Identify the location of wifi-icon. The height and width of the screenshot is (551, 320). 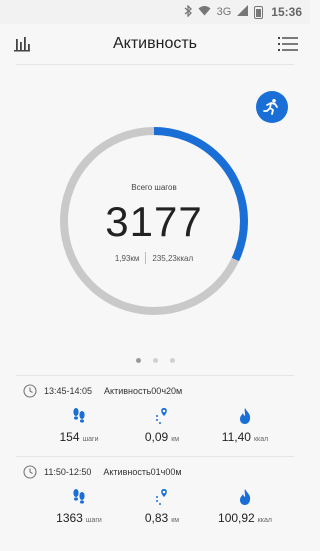
(204, 12).